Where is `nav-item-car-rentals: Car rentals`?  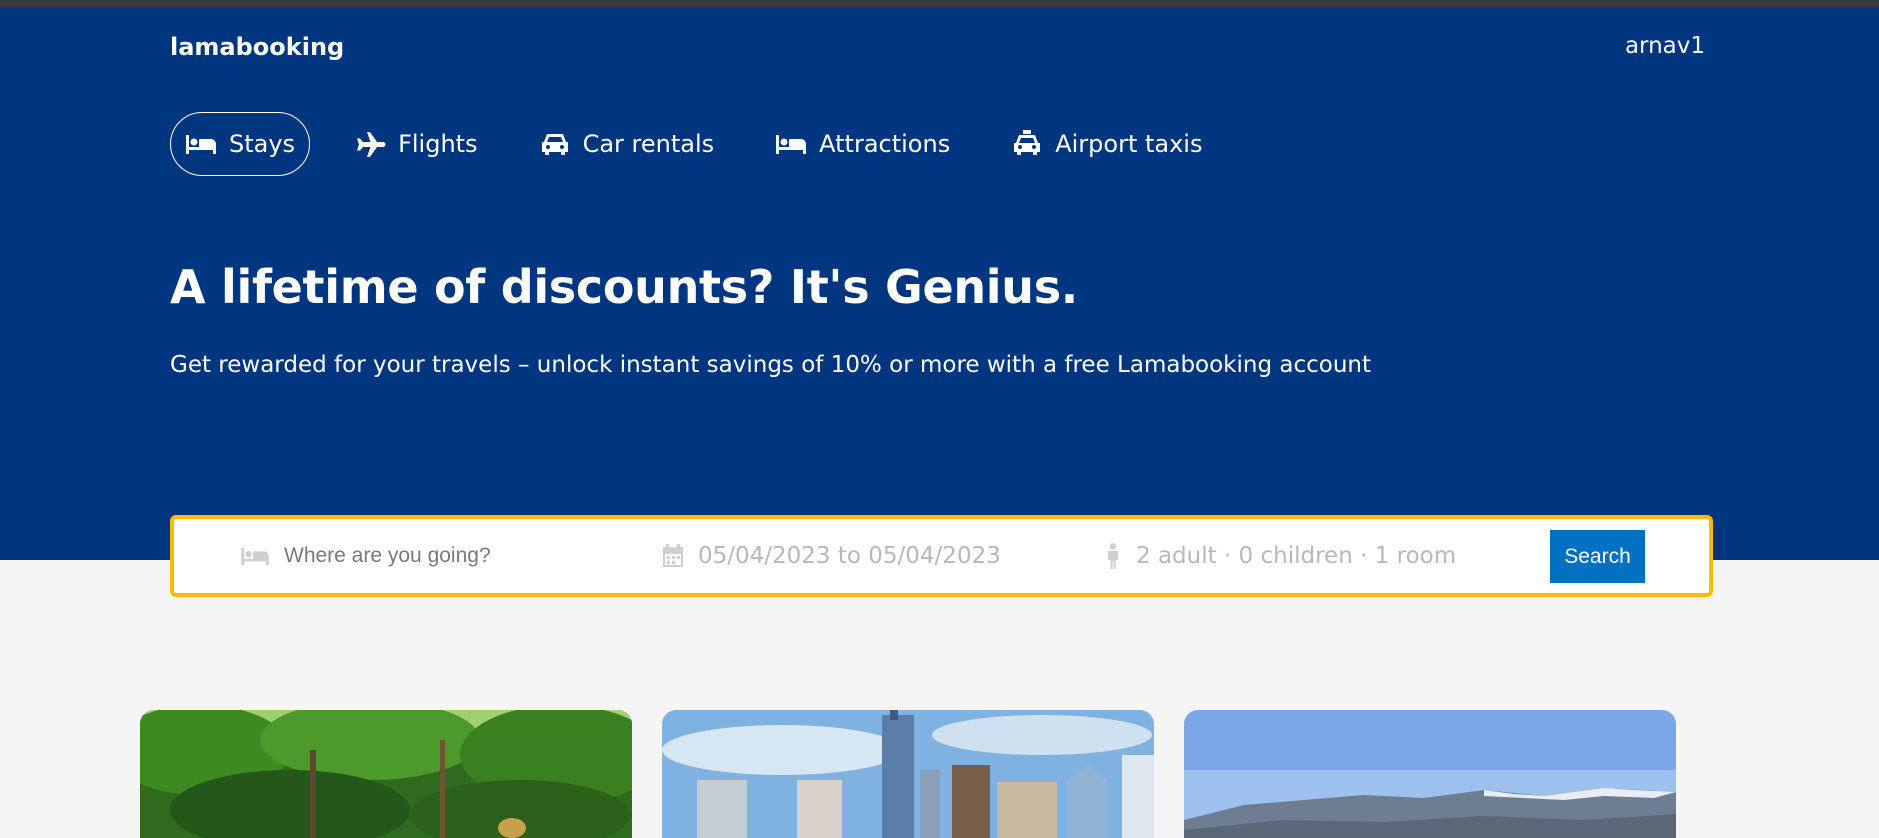 nav-item-car-rentals: Car rentals is located at coordinates (627, 144).